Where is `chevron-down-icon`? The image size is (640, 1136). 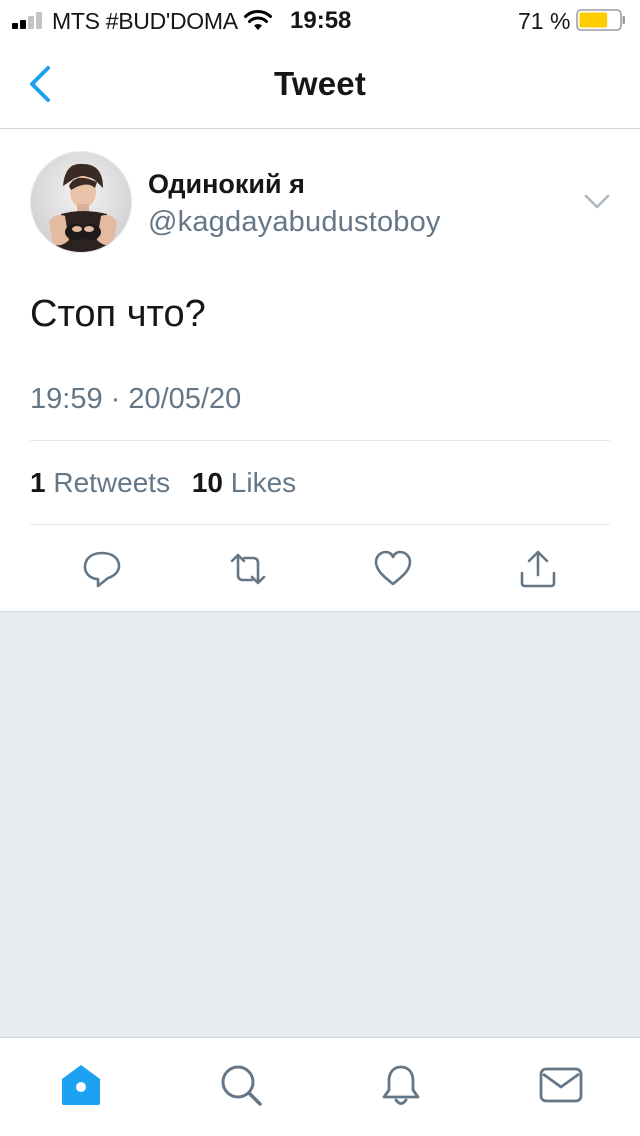 chevron-down-icon is located at coordinates (597, 202).